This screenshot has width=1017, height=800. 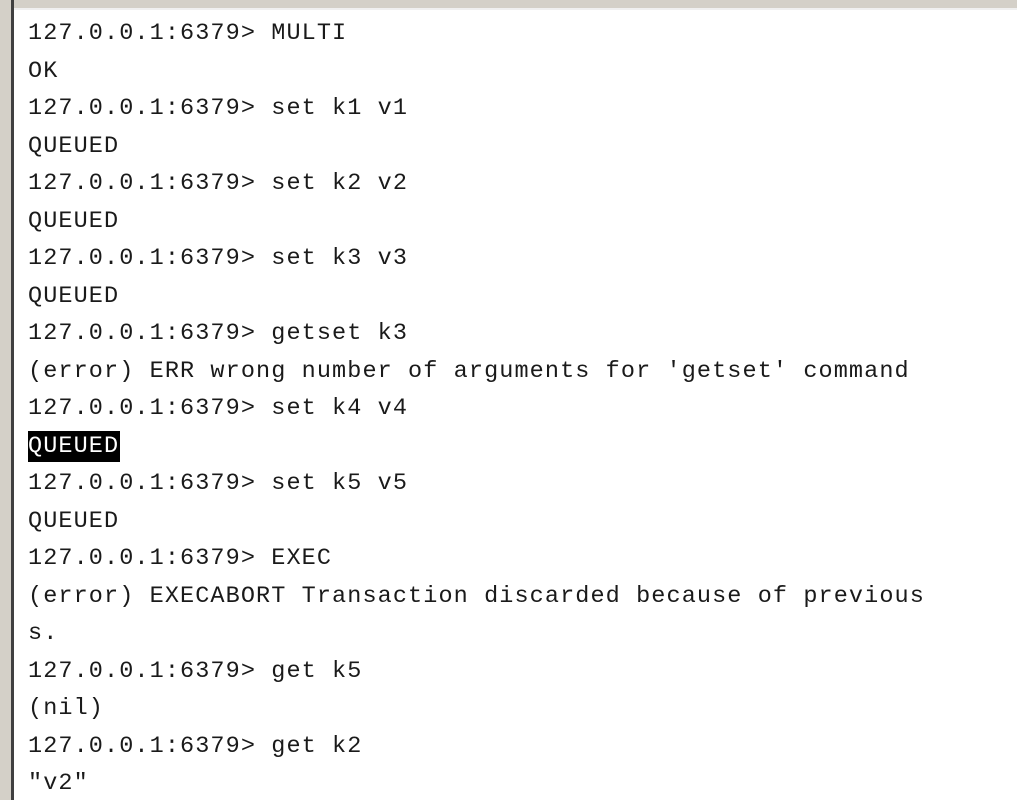 I want to click on console-line: 127.0.0.1:6379> set k4 v4, so click(x=218, y=408).